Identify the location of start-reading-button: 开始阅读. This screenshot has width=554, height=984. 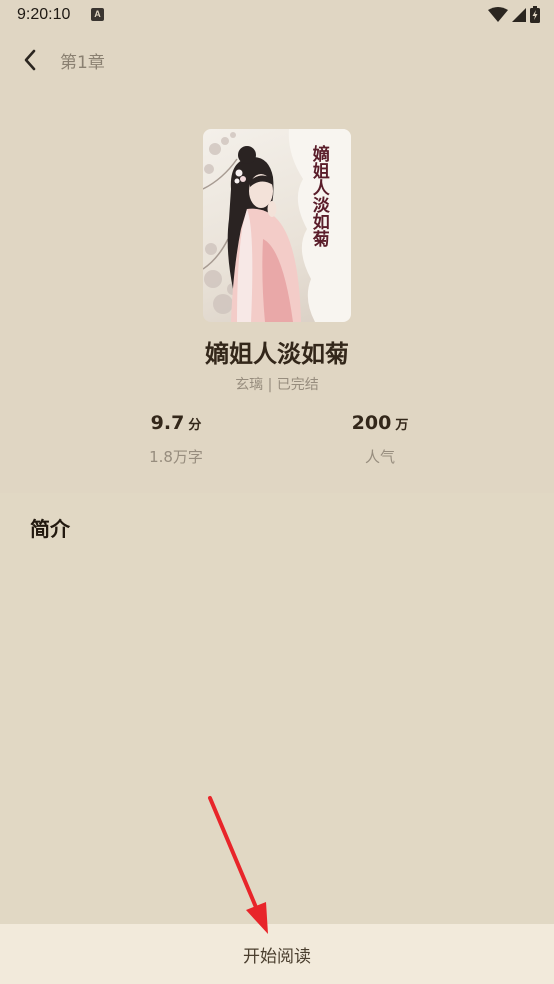
(277, 954).